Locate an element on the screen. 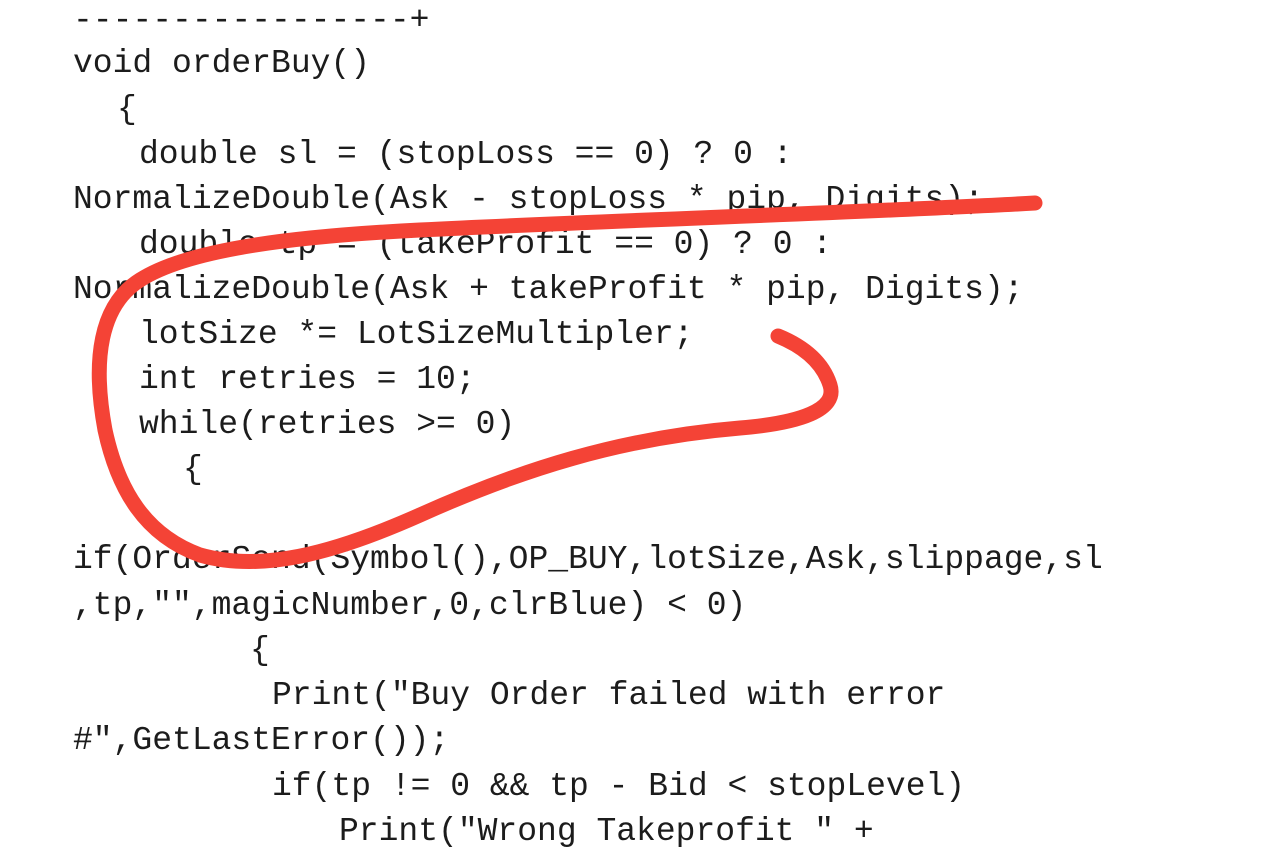 This screenshot has width=1280, height=850. code-line-tp-declaration: double tp = (takeProfit == 0) ? 0 : is located at coordinates (486, 244).